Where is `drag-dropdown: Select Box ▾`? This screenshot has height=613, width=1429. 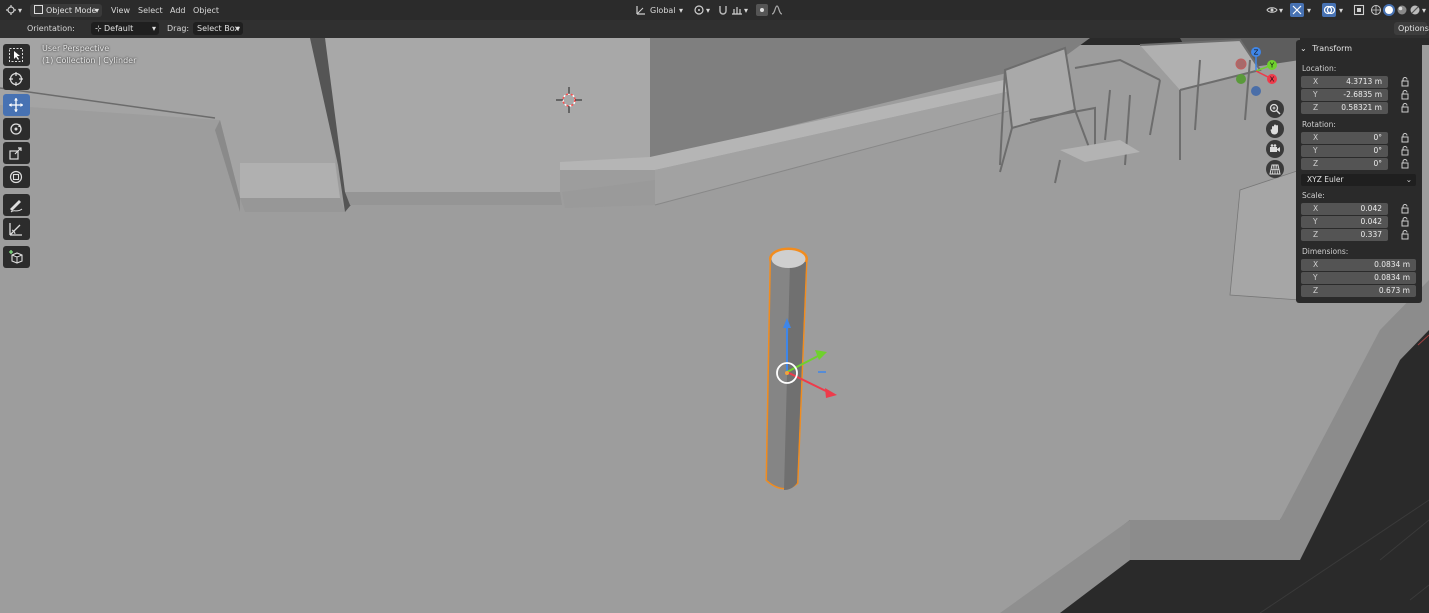 drag-dropdown: Select Box ▾ is located at coordinates (218, 28).